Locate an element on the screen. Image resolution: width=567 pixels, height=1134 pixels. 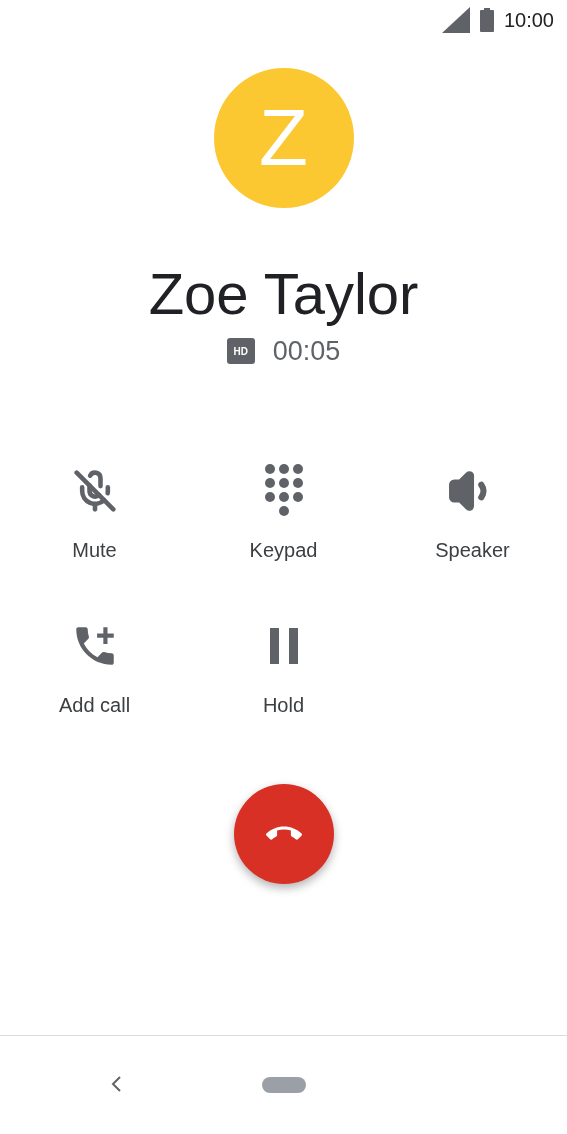
dialpad-icon is located at coordinates (283, 490).